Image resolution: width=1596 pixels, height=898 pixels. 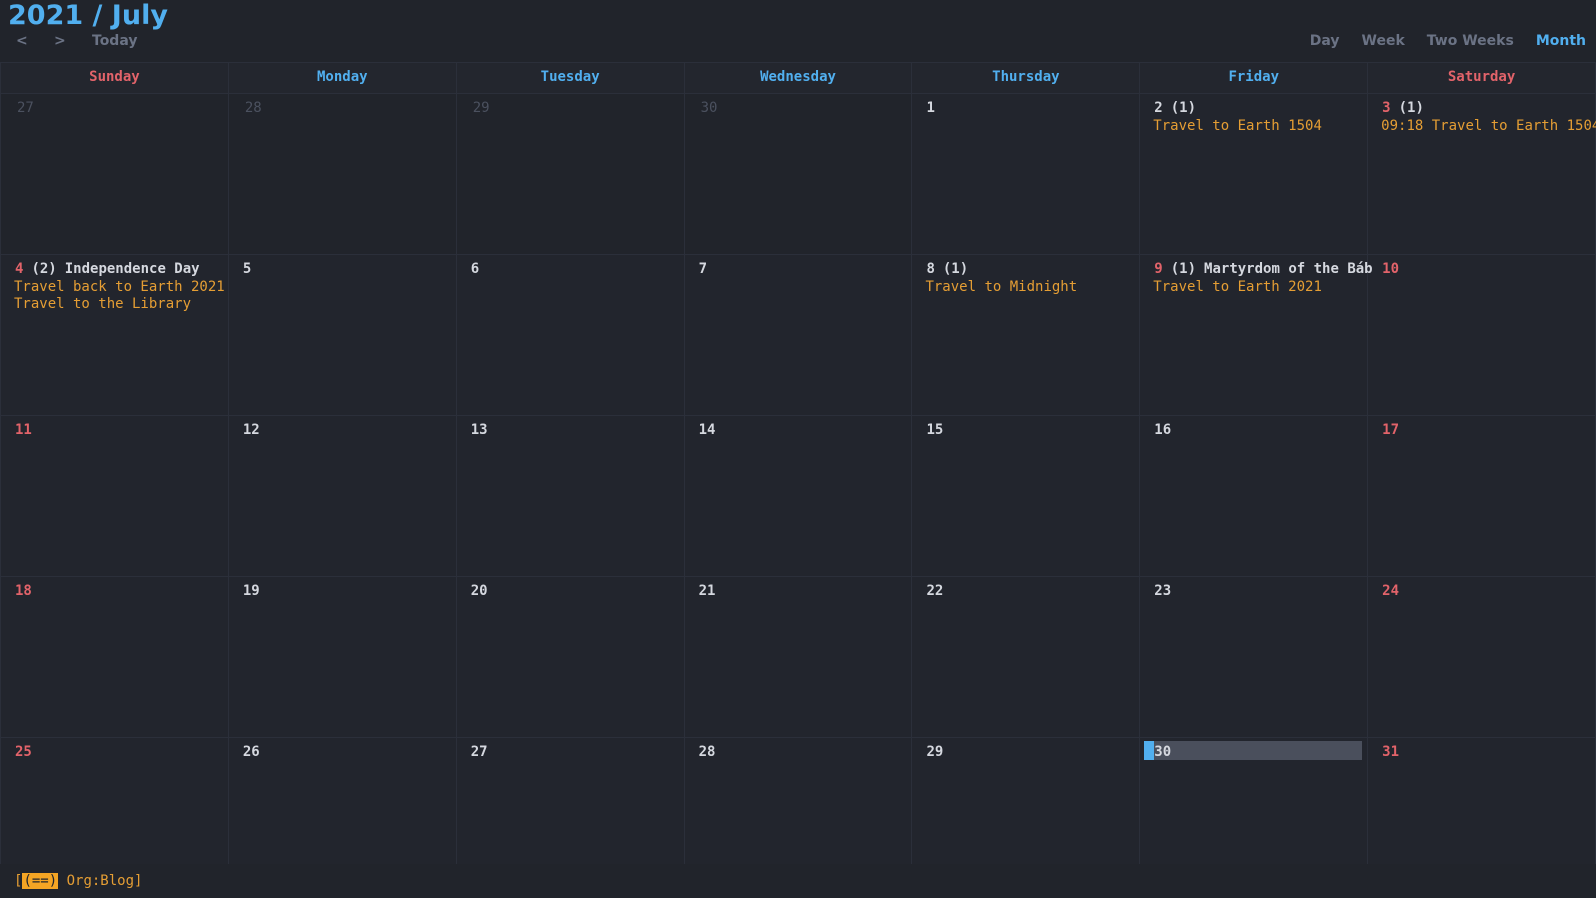 I want to click on day-cell: 28, so click(x=342, y=174).